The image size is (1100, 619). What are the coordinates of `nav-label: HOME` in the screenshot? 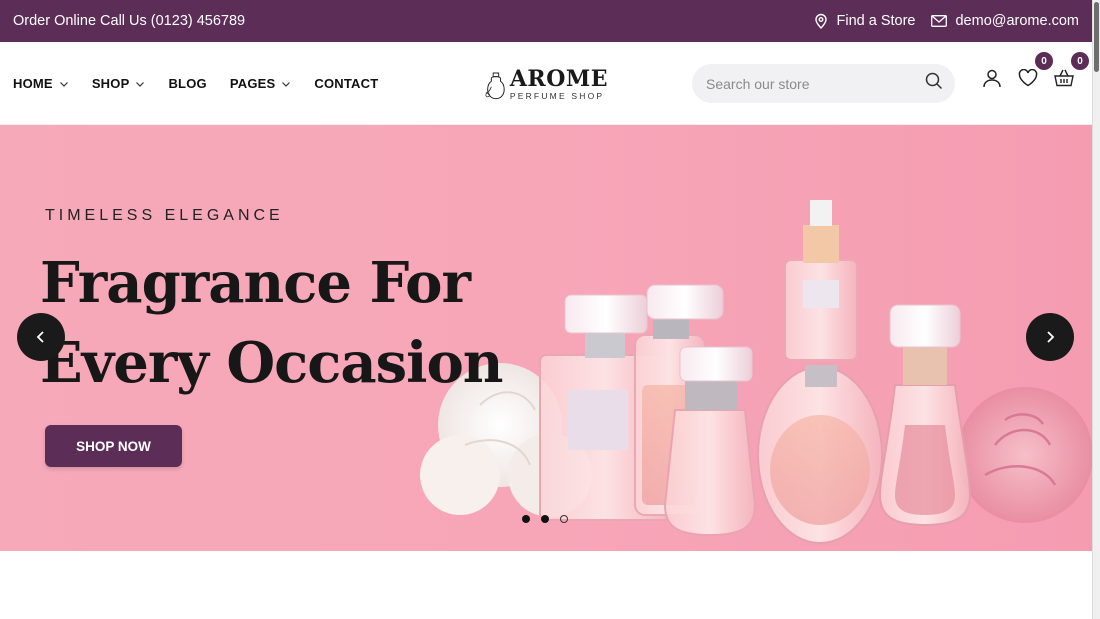 It's located at (33, 83).